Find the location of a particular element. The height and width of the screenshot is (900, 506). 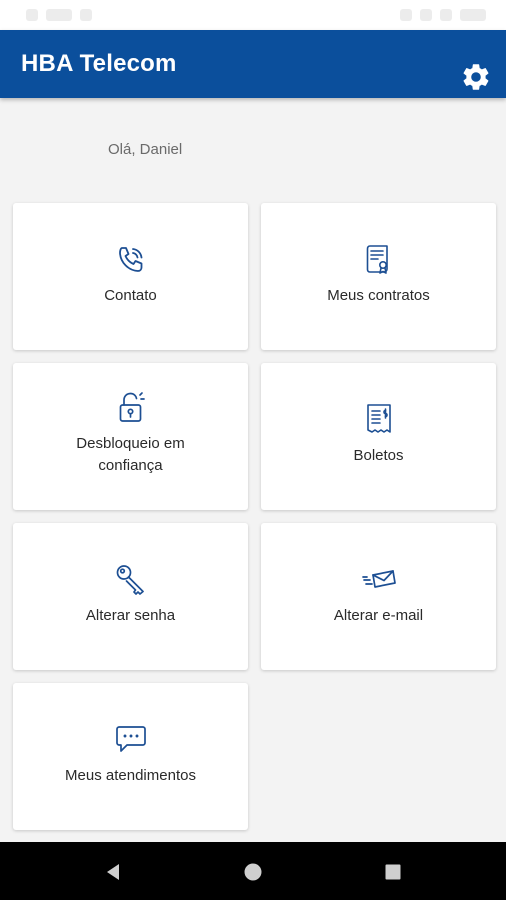

tile-label: Alterar e-mail is located at coordinates (378, 615).